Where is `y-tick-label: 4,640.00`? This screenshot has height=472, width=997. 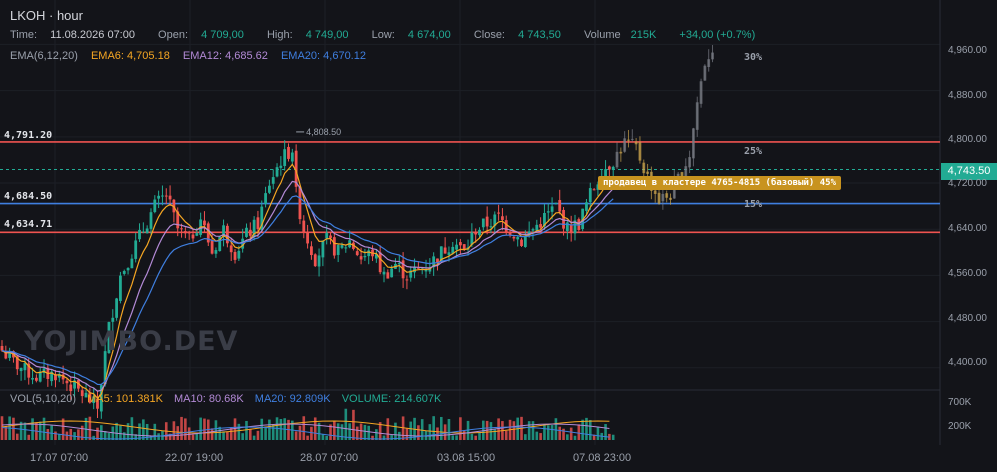 y-tick-label: 4,640.00 is located at coordinates (967, 228).